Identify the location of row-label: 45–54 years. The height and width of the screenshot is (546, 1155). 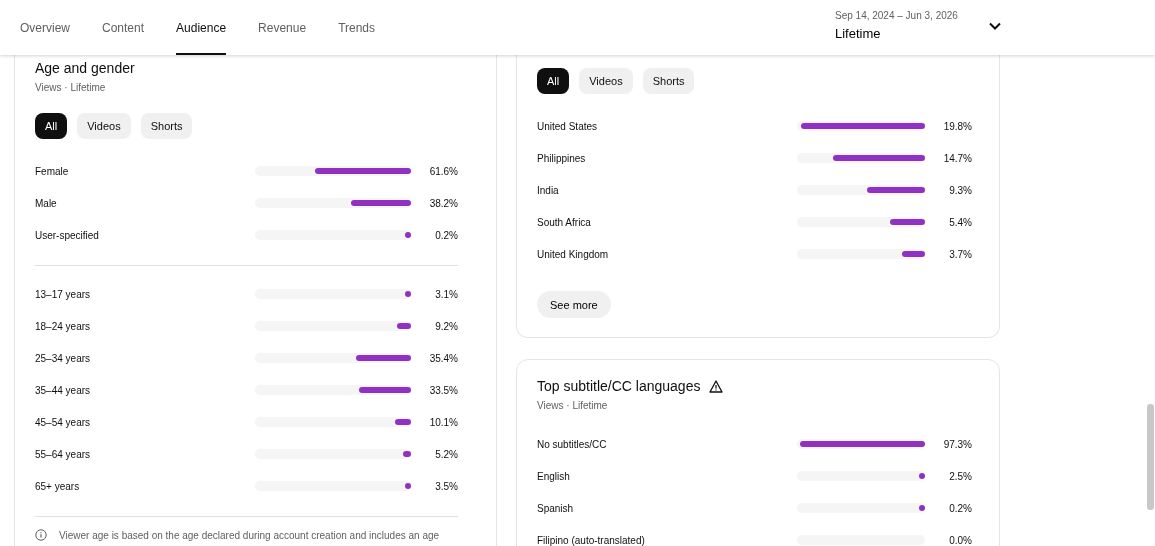
(63, 422).